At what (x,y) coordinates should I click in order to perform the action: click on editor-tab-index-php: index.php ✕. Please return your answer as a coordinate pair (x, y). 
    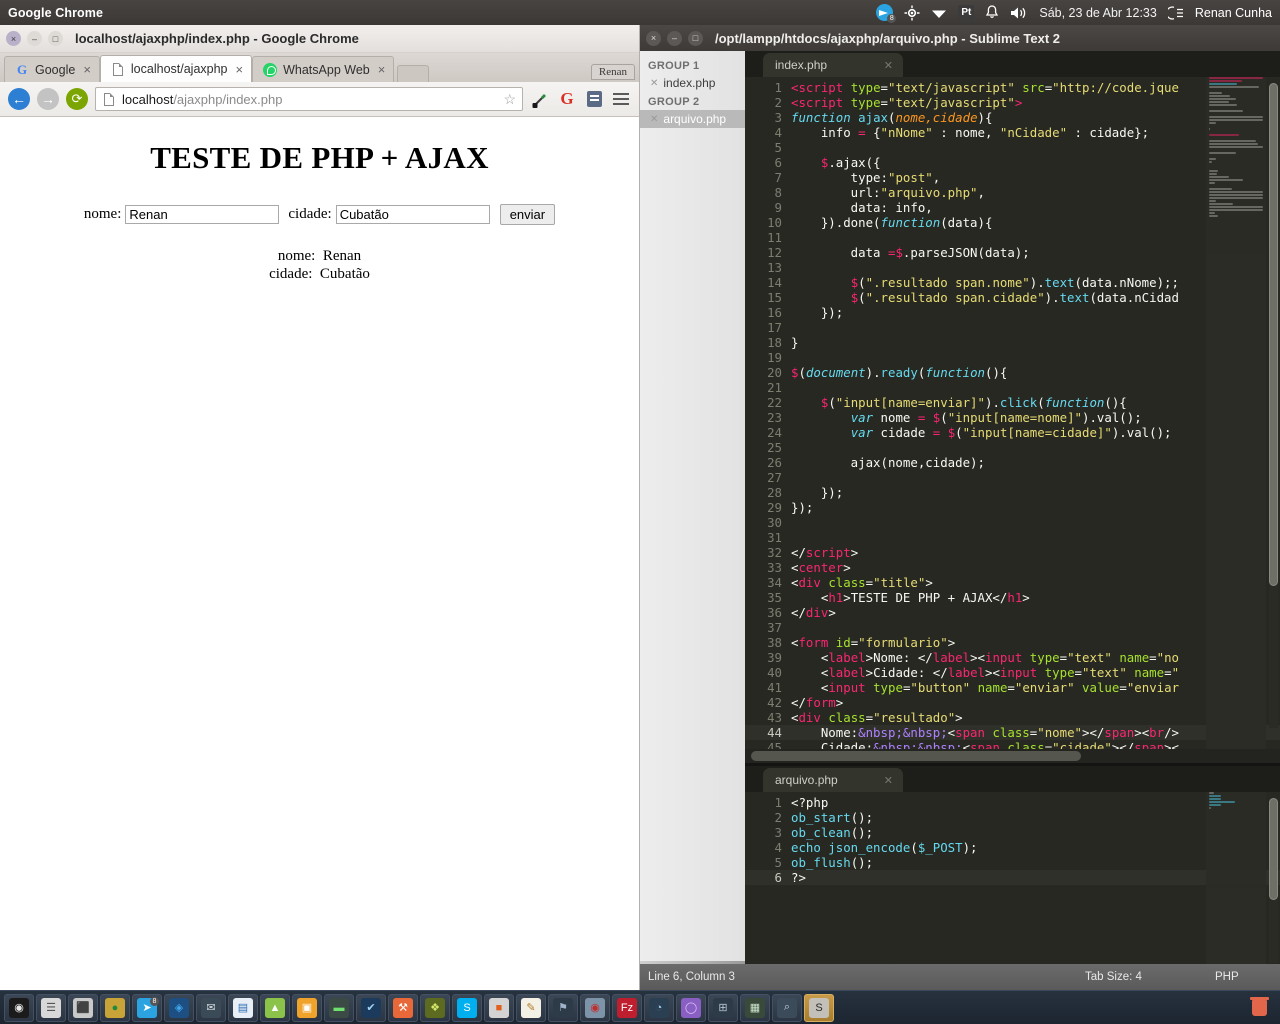
    Looking at the image, I should click on (833, 65).